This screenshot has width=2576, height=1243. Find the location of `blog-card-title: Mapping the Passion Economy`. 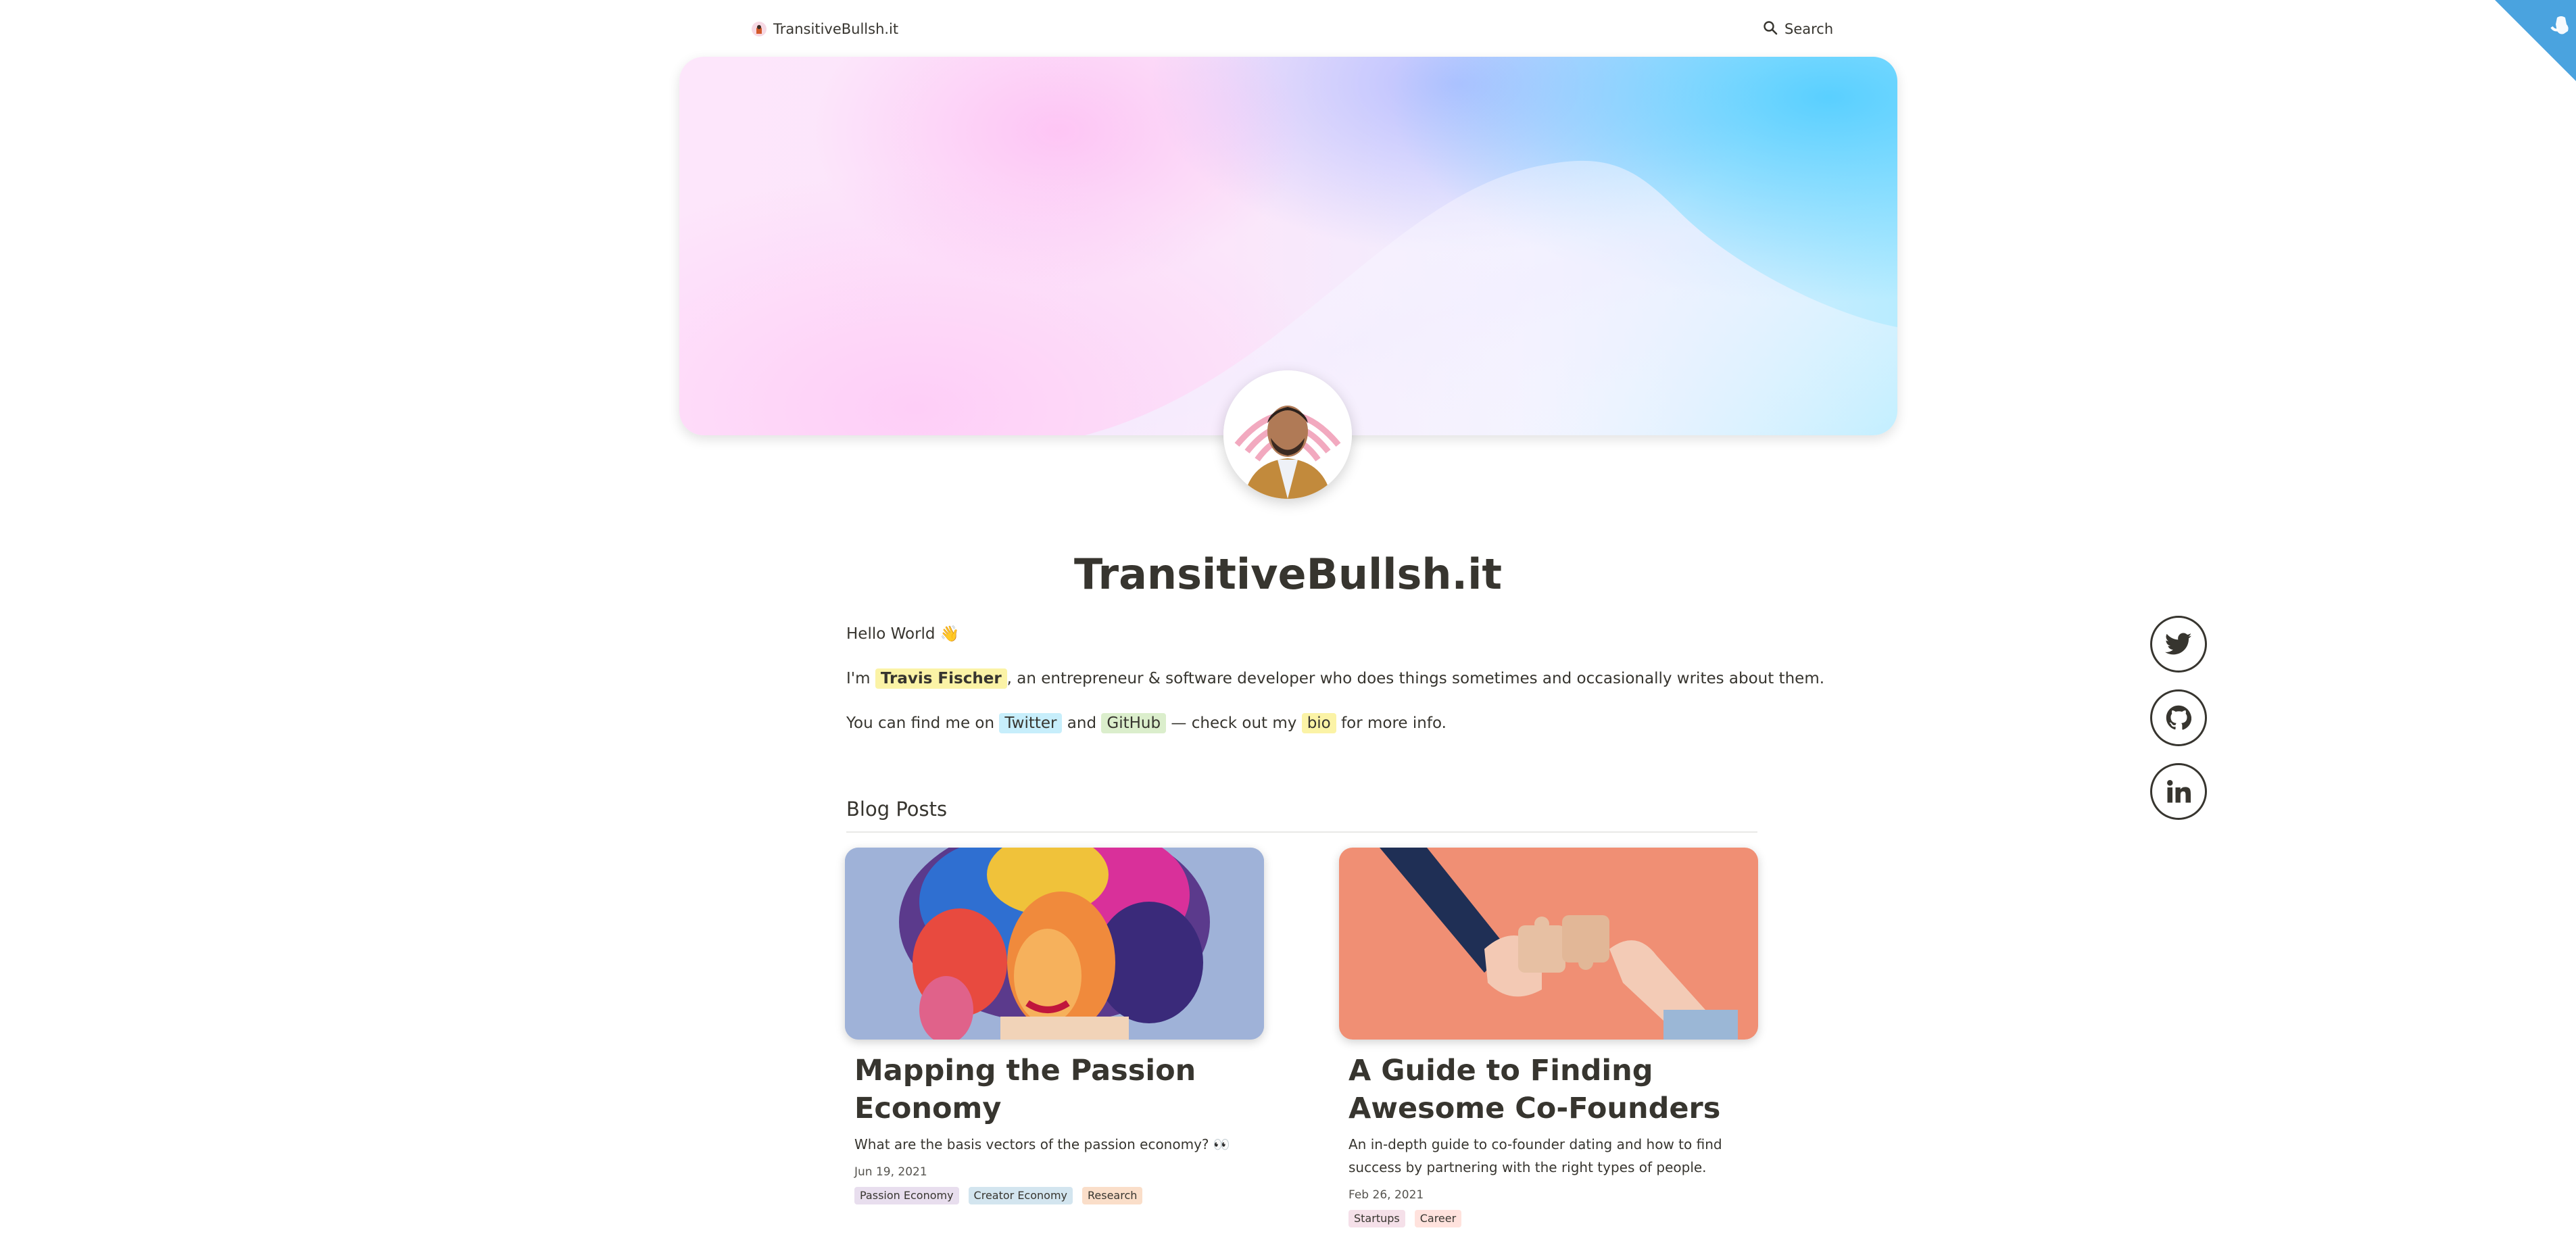

blog-card-title: Mapping the Passion Economy is located at coordinates (1054, 1089).